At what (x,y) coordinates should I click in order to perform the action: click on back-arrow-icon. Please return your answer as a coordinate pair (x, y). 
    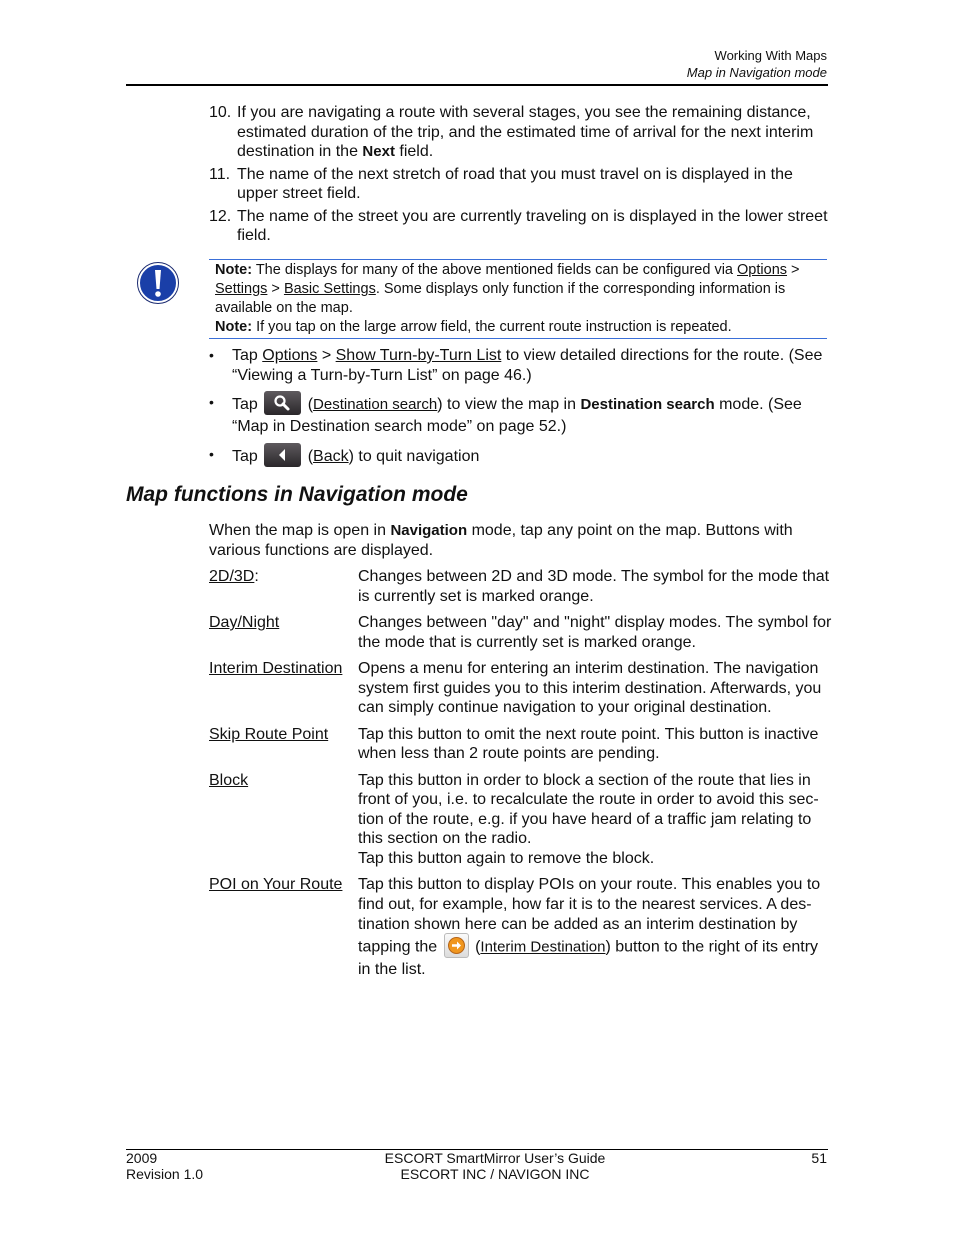
    Looking at the image, I should click on (282, 454).